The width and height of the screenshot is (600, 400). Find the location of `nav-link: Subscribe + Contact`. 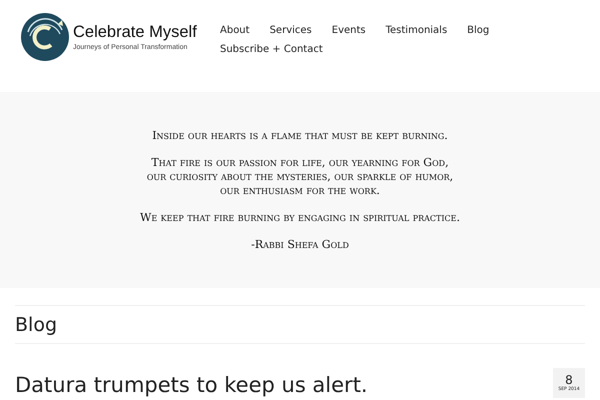

nav-link: Subscribe + Contact is located at coordinates (271, 49).